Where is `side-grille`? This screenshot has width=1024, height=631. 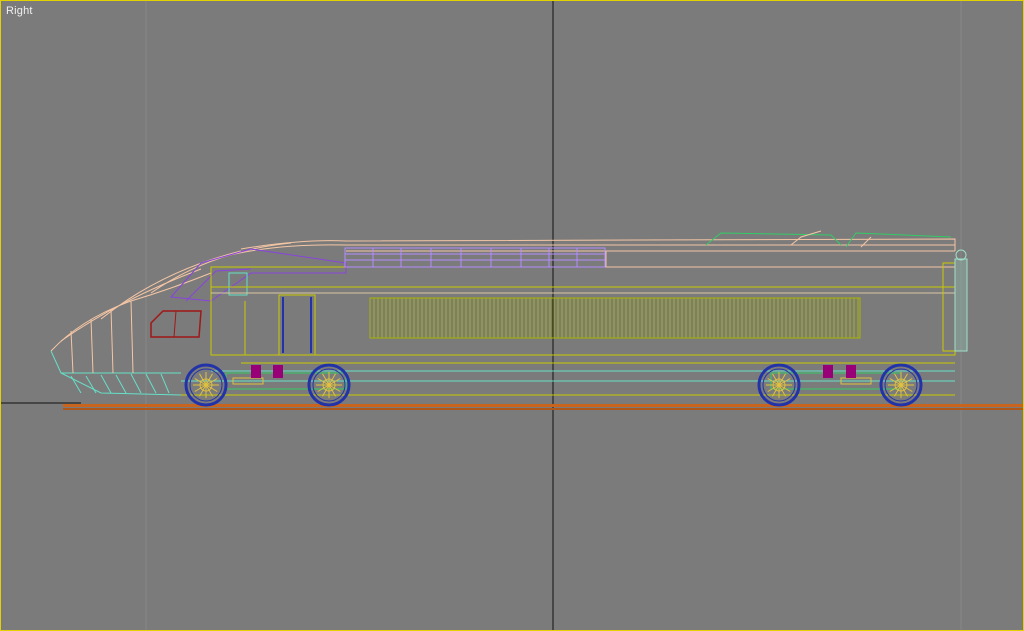 side-grille is located at coordinates (615, 318).